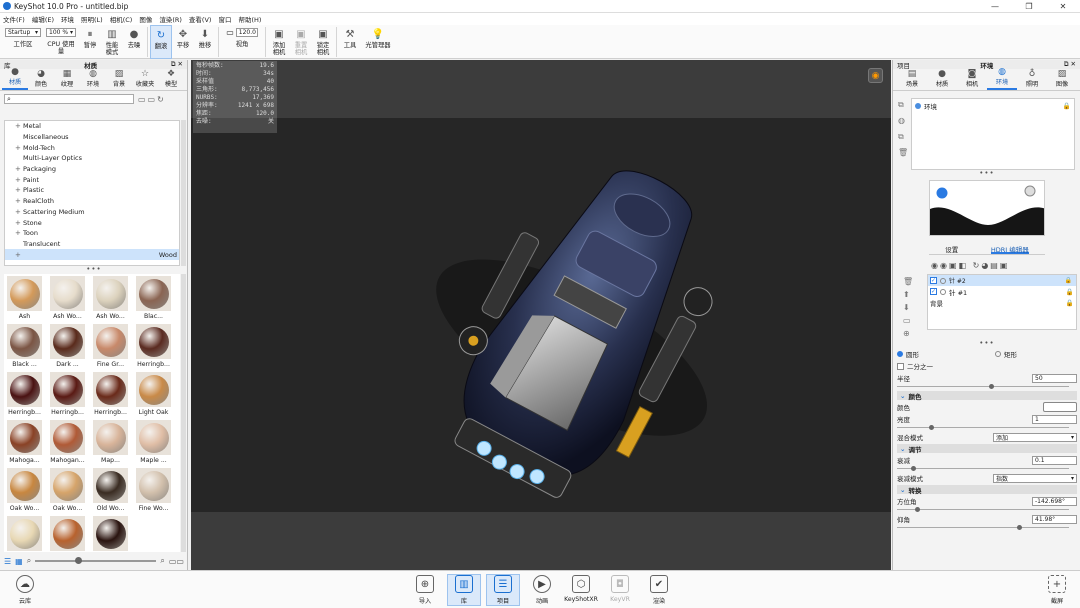 This screenshot has height=608, width=1080. What do you see at coordinates (19, 561) in the screenshot?
I see `grid-view-icon: ▦` at bounding box center [19, 561].